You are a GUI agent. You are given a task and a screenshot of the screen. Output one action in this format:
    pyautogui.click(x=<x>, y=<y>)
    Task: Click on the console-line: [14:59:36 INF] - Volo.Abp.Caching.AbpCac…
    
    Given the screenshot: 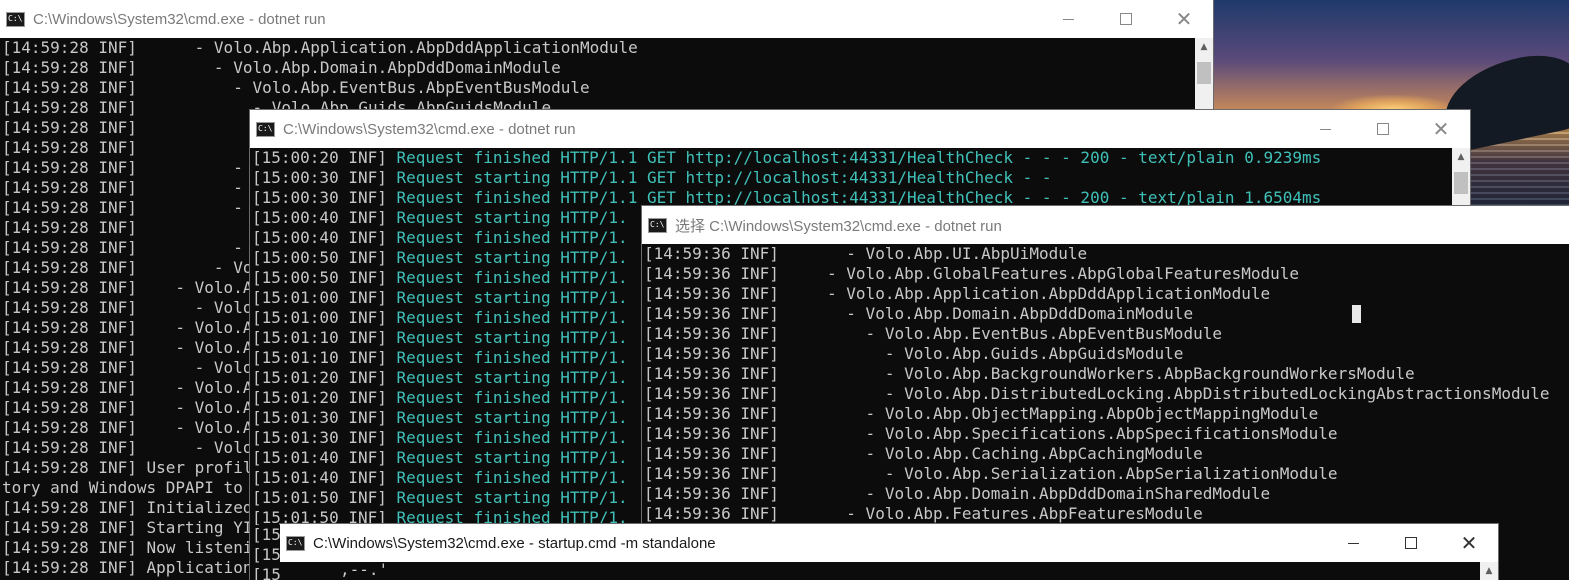 What is the action you would take?
    pyautogui.click(x=923, y=453)
    